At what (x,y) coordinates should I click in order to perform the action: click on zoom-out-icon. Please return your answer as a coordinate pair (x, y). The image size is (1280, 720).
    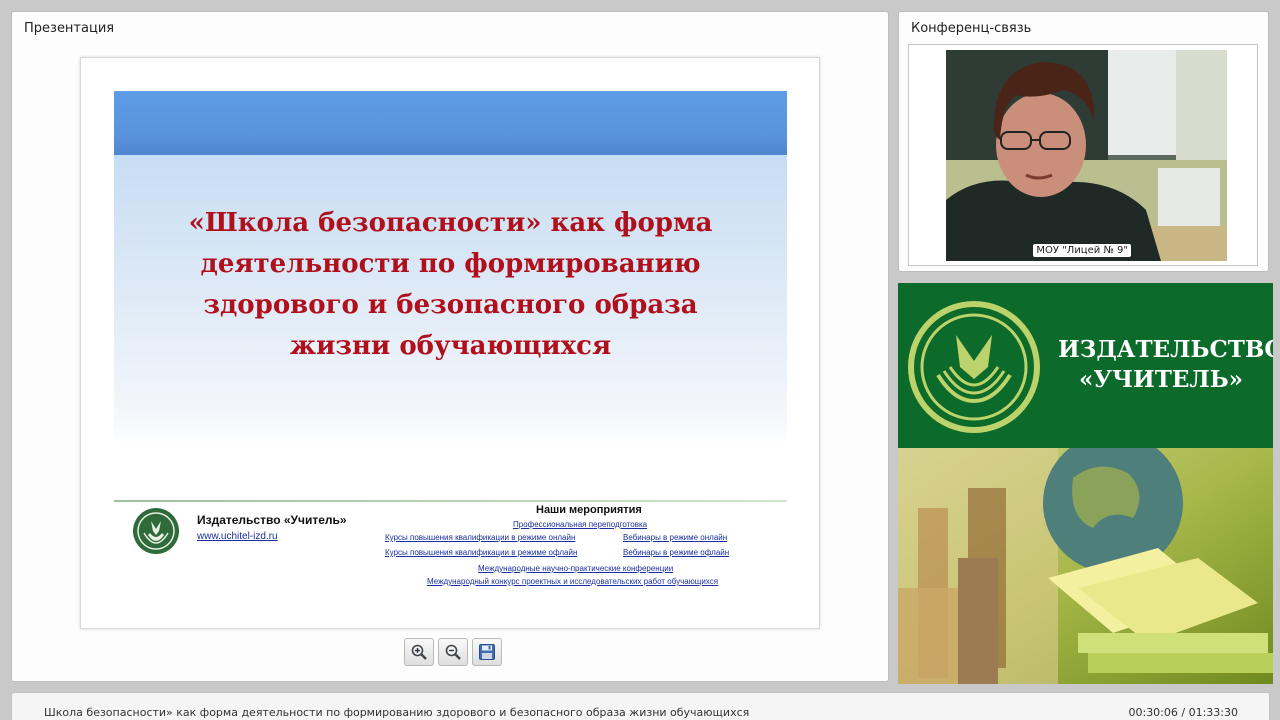
    Looking at the image, I should click on (453, 652).